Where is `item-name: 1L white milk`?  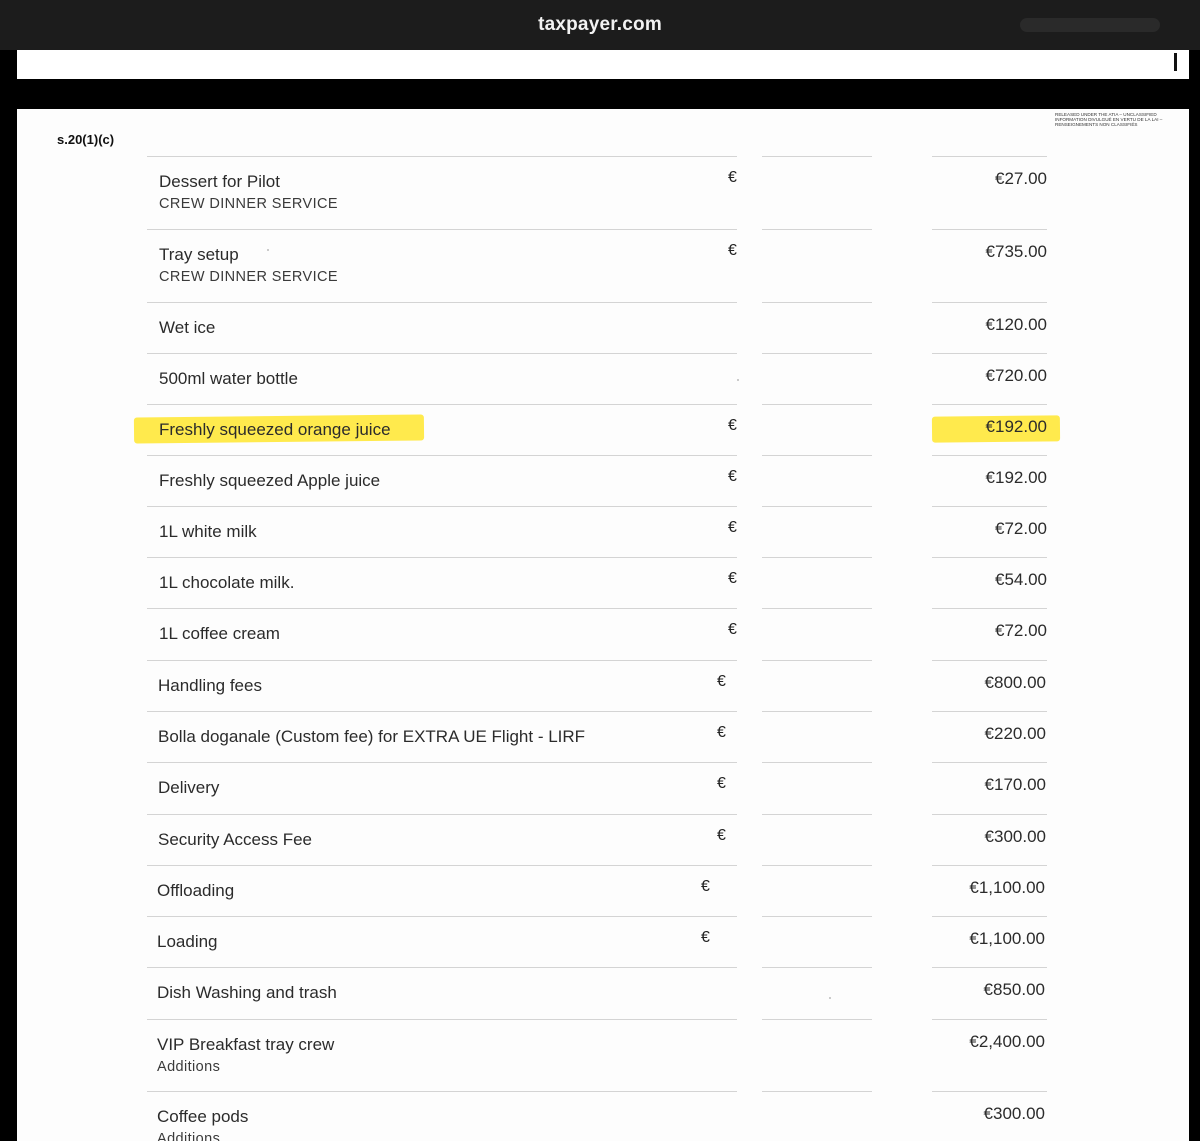
item-name: 1L white milk is located at coordinates (208, 531).